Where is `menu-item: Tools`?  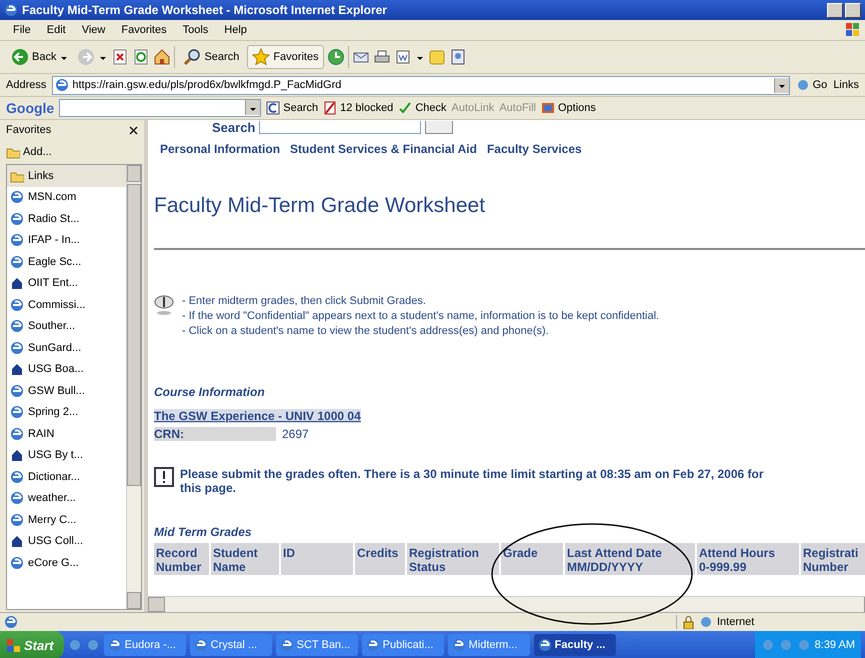 menu-item: Tools is located at coordinates (196, 30).